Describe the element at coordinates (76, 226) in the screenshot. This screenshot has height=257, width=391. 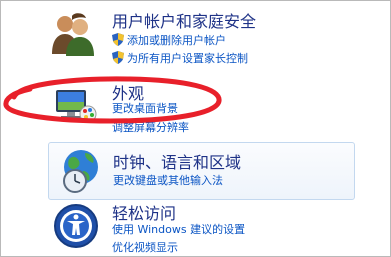
I see `ease-of-access-icon` at that location.